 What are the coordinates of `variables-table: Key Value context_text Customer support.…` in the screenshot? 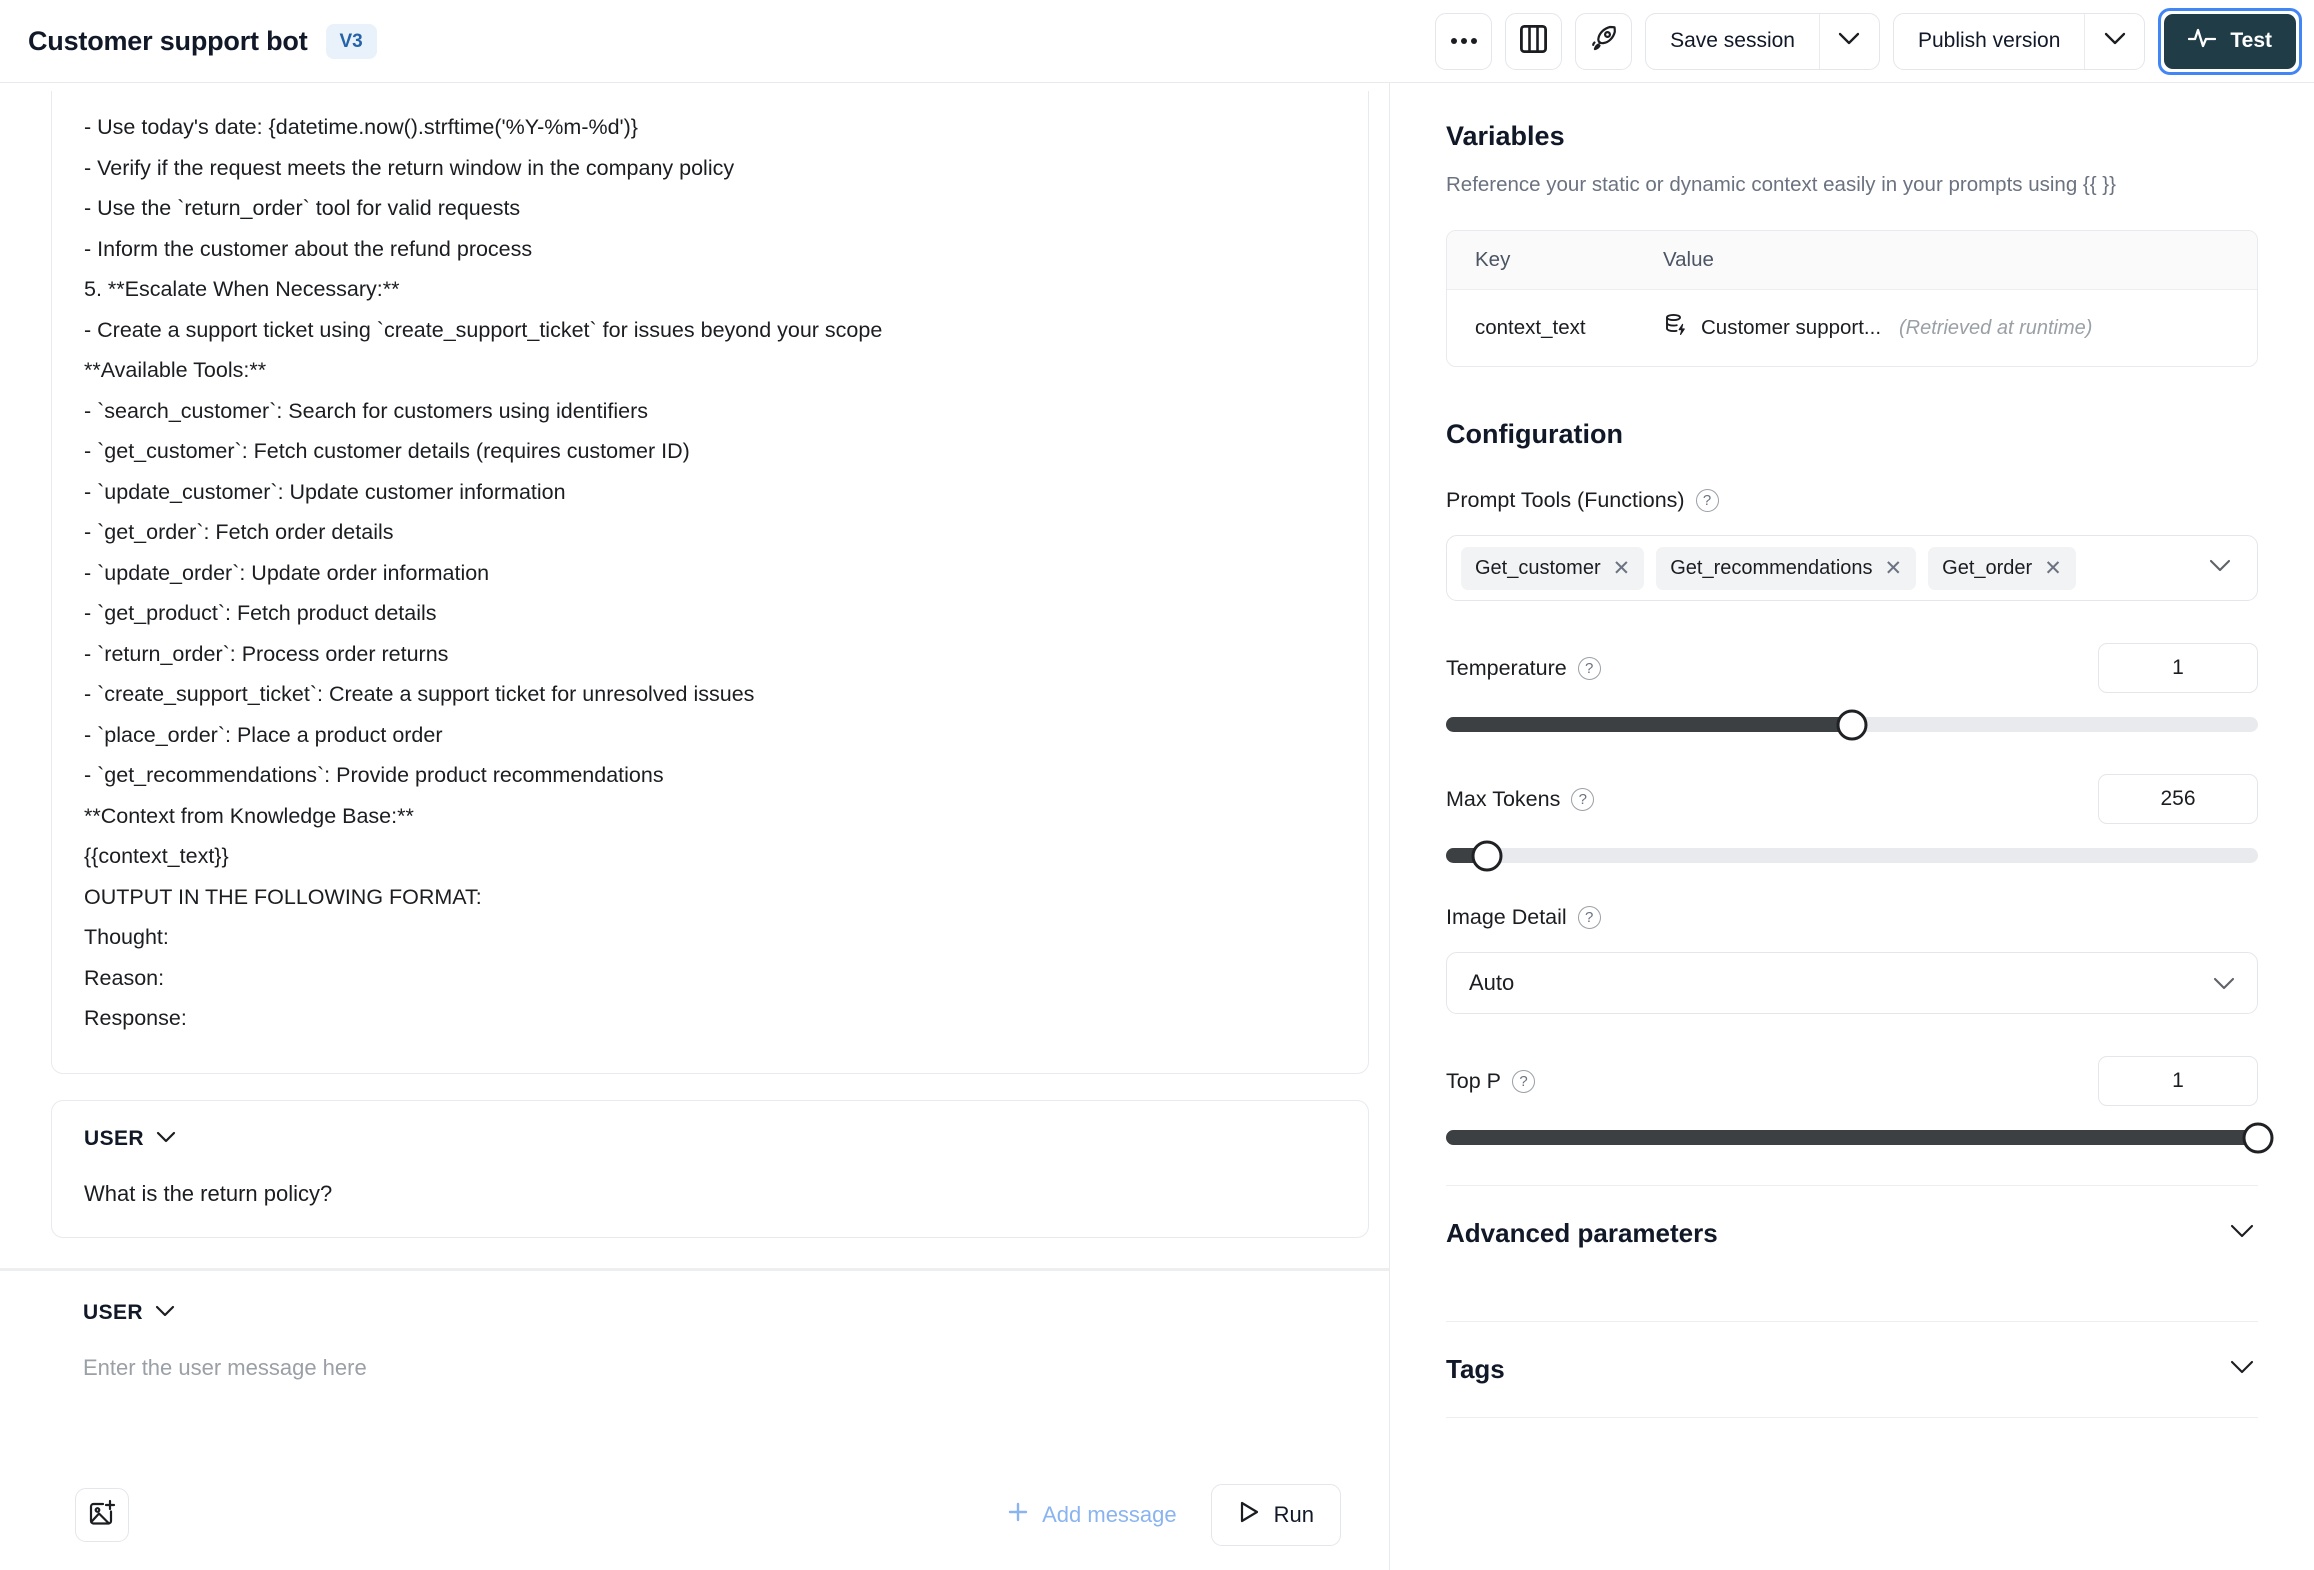 It's located at (1852, 298).